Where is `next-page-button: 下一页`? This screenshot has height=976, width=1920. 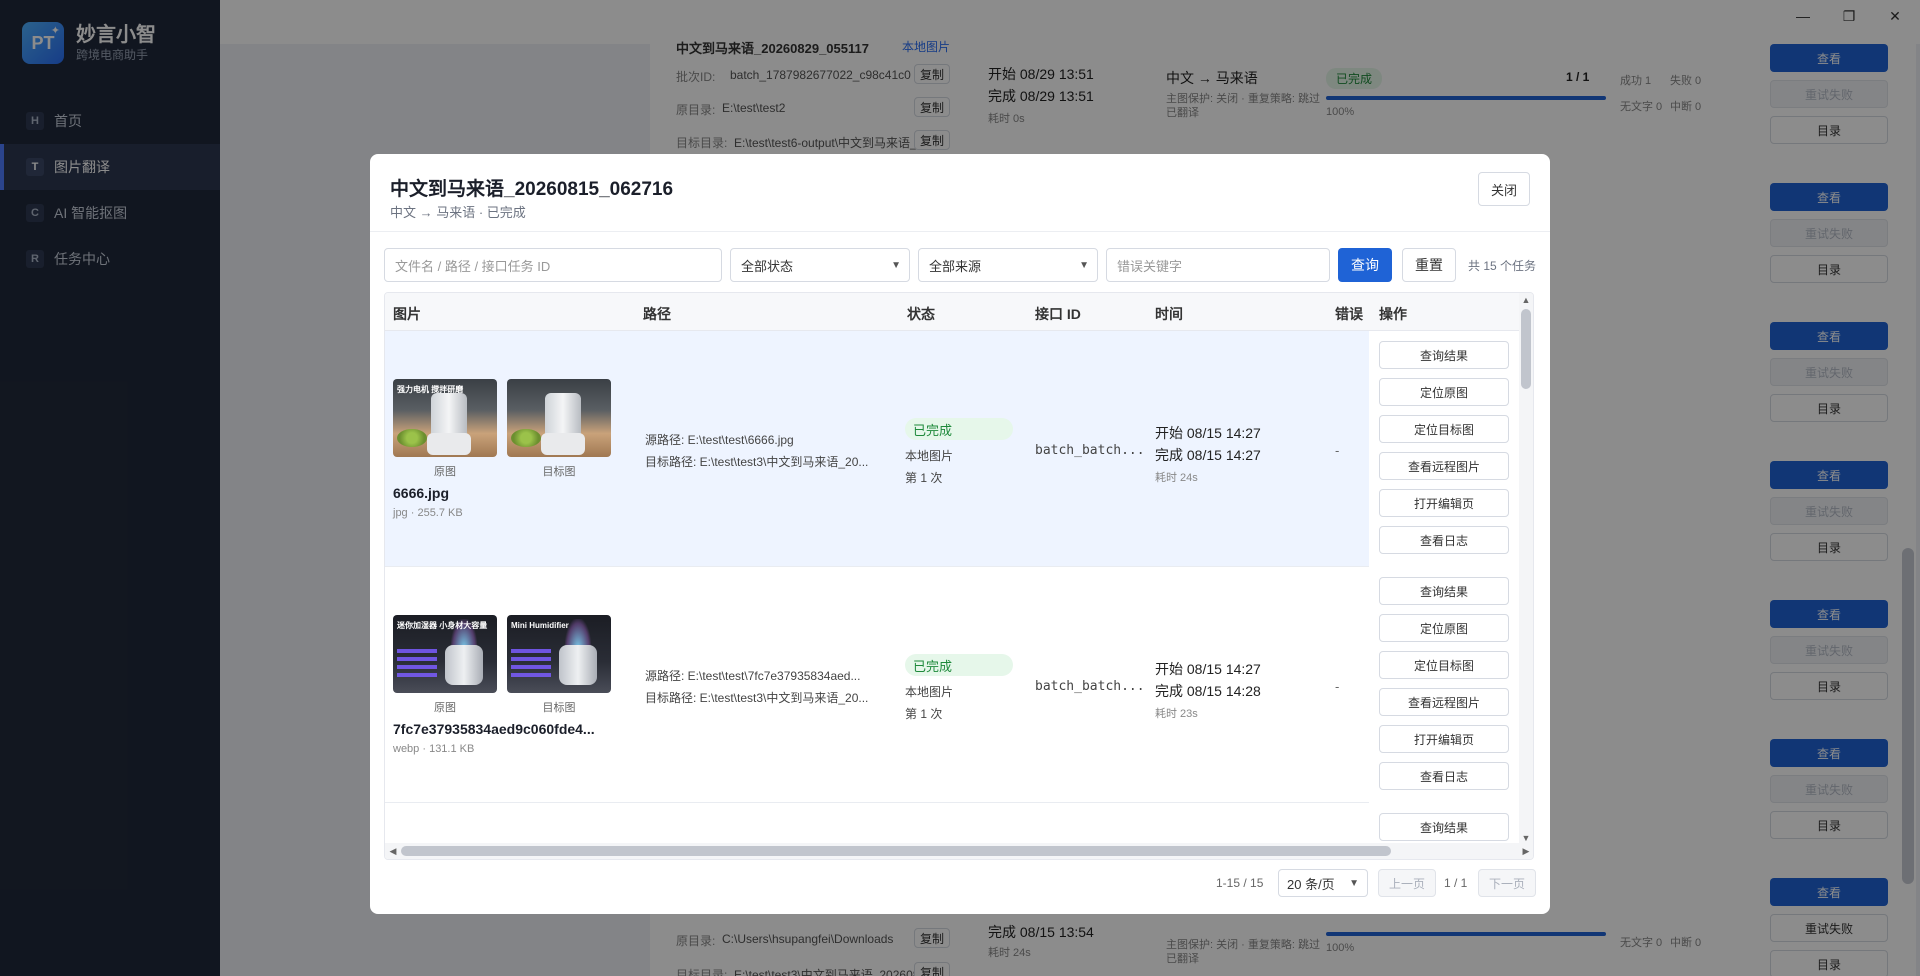
next-page-button: 下一页 is located at coordinates (1507, 883).